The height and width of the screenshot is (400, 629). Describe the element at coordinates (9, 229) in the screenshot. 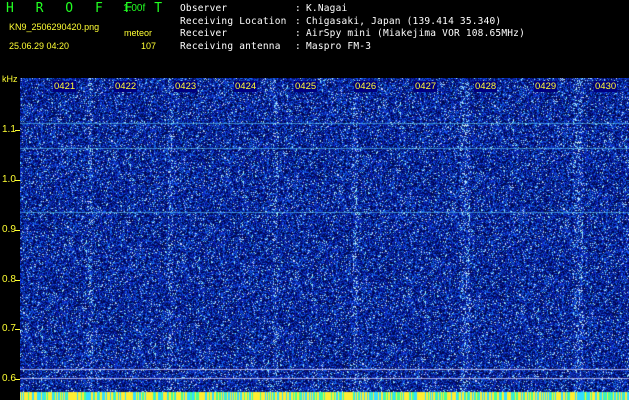

I see `y-tick-label: 0.9` at that location.